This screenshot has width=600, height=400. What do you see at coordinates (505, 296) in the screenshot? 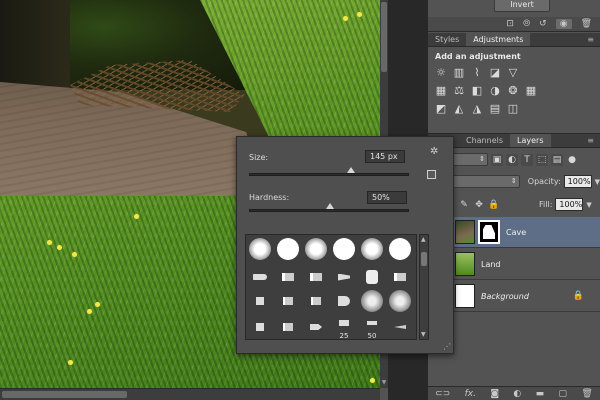
I see `layer-name: Background` at bounding box center [505, 296].